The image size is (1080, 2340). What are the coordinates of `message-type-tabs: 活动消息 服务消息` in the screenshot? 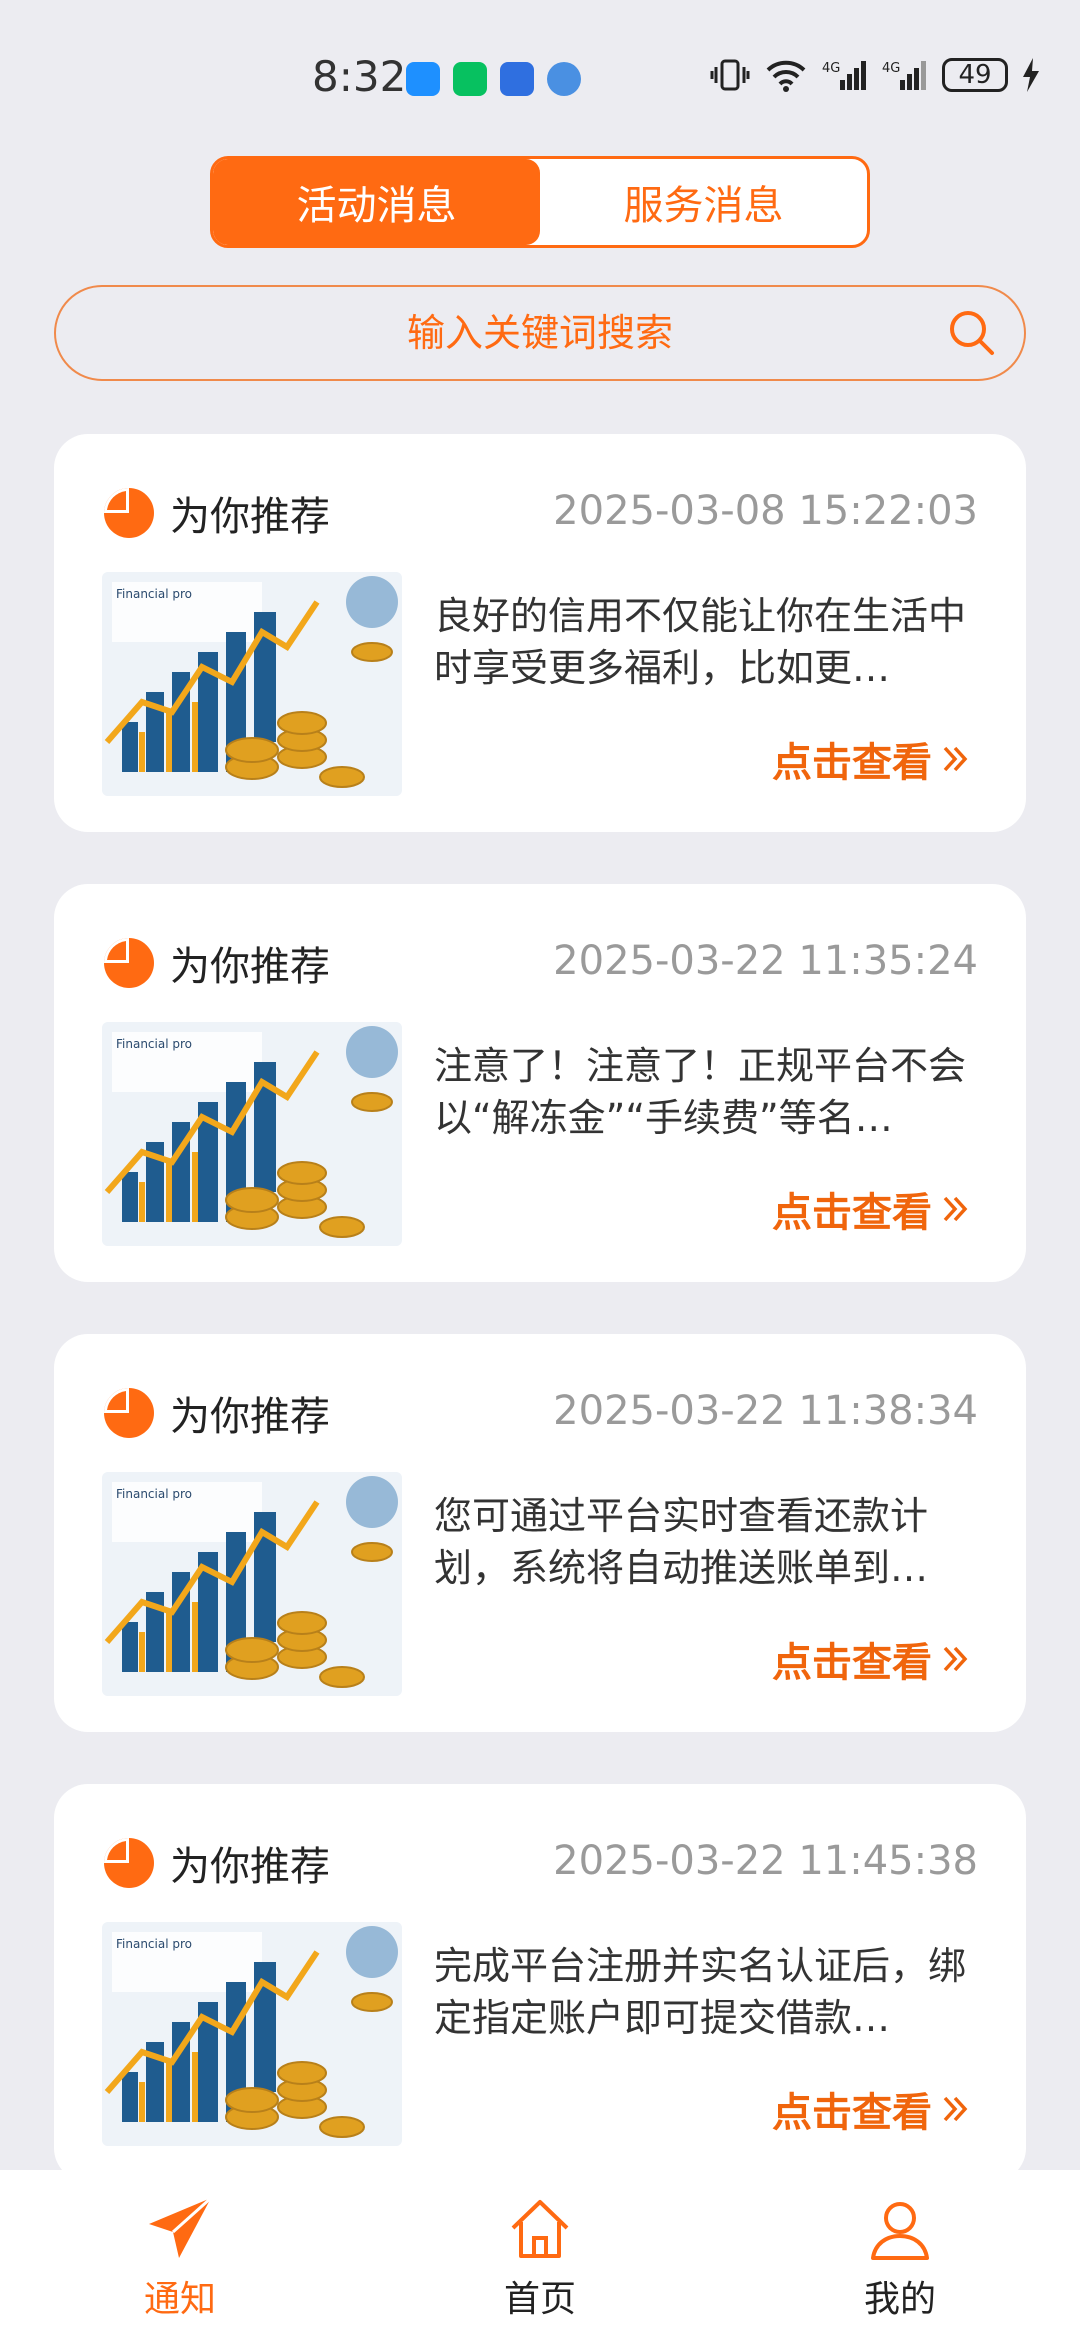 It's located at (540, 202).